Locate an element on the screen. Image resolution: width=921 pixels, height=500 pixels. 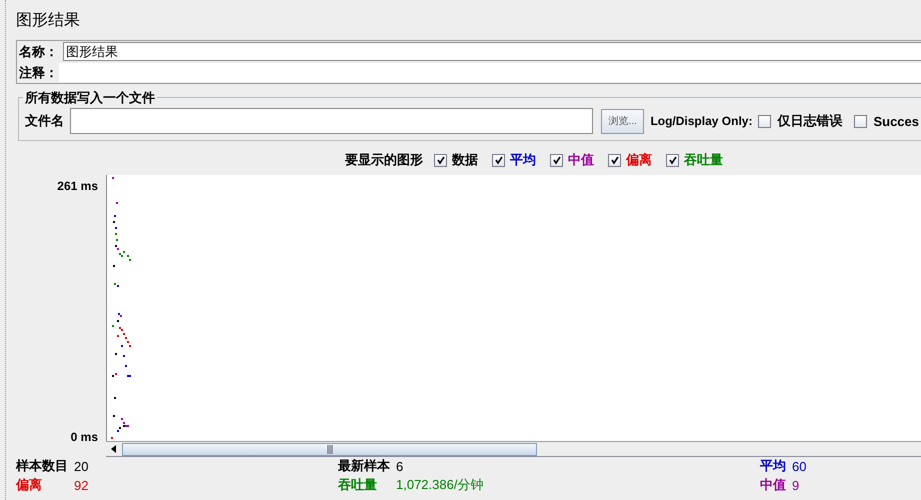
option-label: Succes is located at coordinates (896, 121).